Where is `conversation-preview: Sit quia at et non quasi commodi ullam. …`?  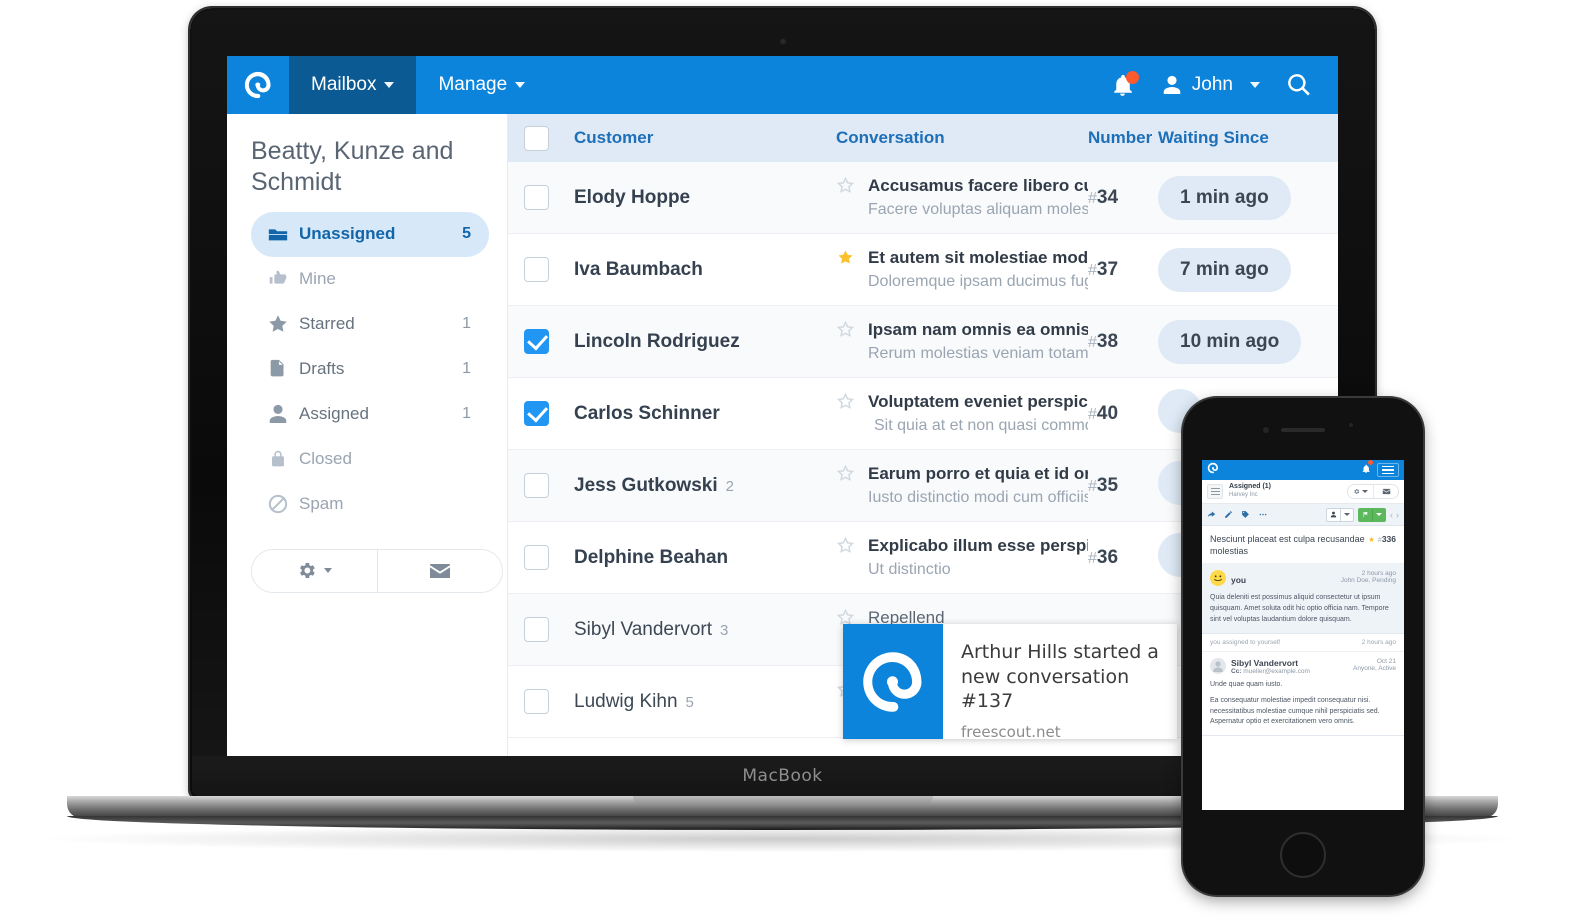
conversation-preview: Sit quia at et non quasi commodi ullam. … is located at coordinates (981, 426).